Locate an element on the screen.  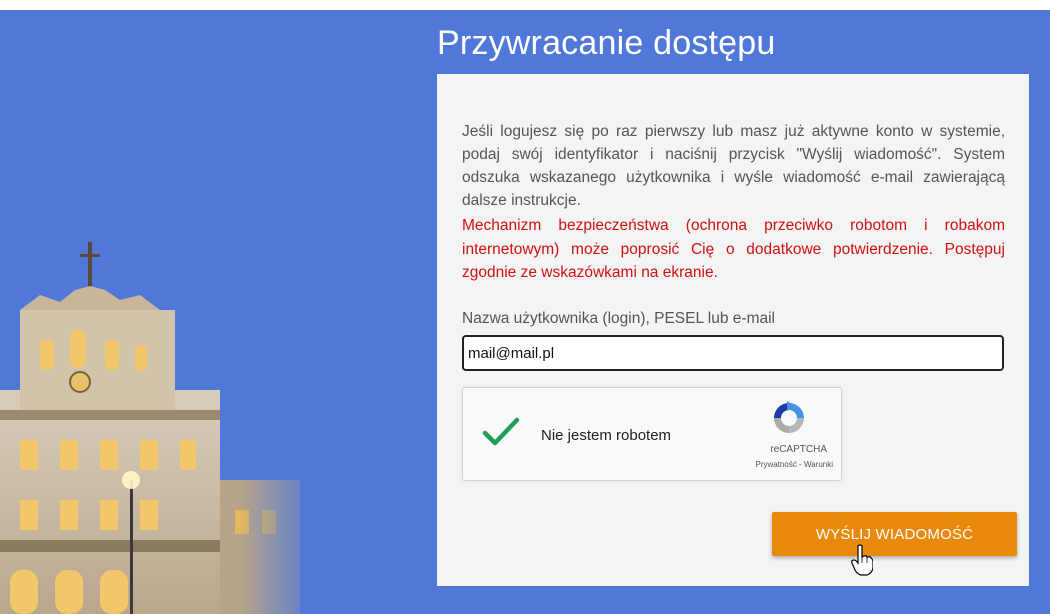
recaptcha-links: Prywatność - Warunki is located at coordinates (794, 464).